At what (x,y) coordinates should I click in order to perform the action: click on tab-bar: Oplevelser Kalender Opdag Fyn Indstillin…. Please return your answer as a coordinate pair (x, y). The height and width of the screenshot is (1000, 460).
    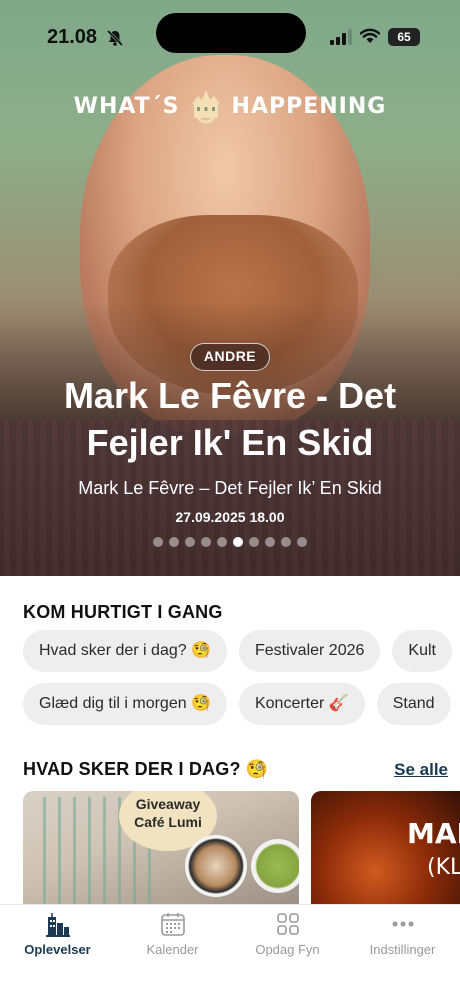
    Looking at the image, I should click on (230, 952).